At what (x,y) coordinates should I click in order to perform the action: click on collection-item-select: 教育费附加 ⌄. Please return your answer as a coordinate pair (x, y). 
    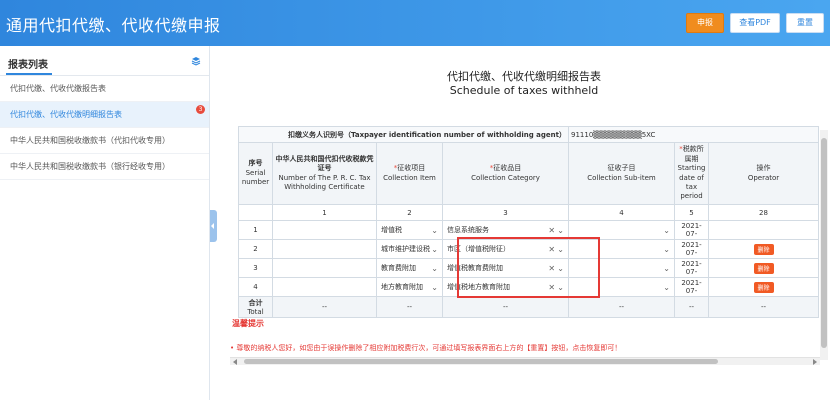
    Looking at the image, I should click on (409, 268).